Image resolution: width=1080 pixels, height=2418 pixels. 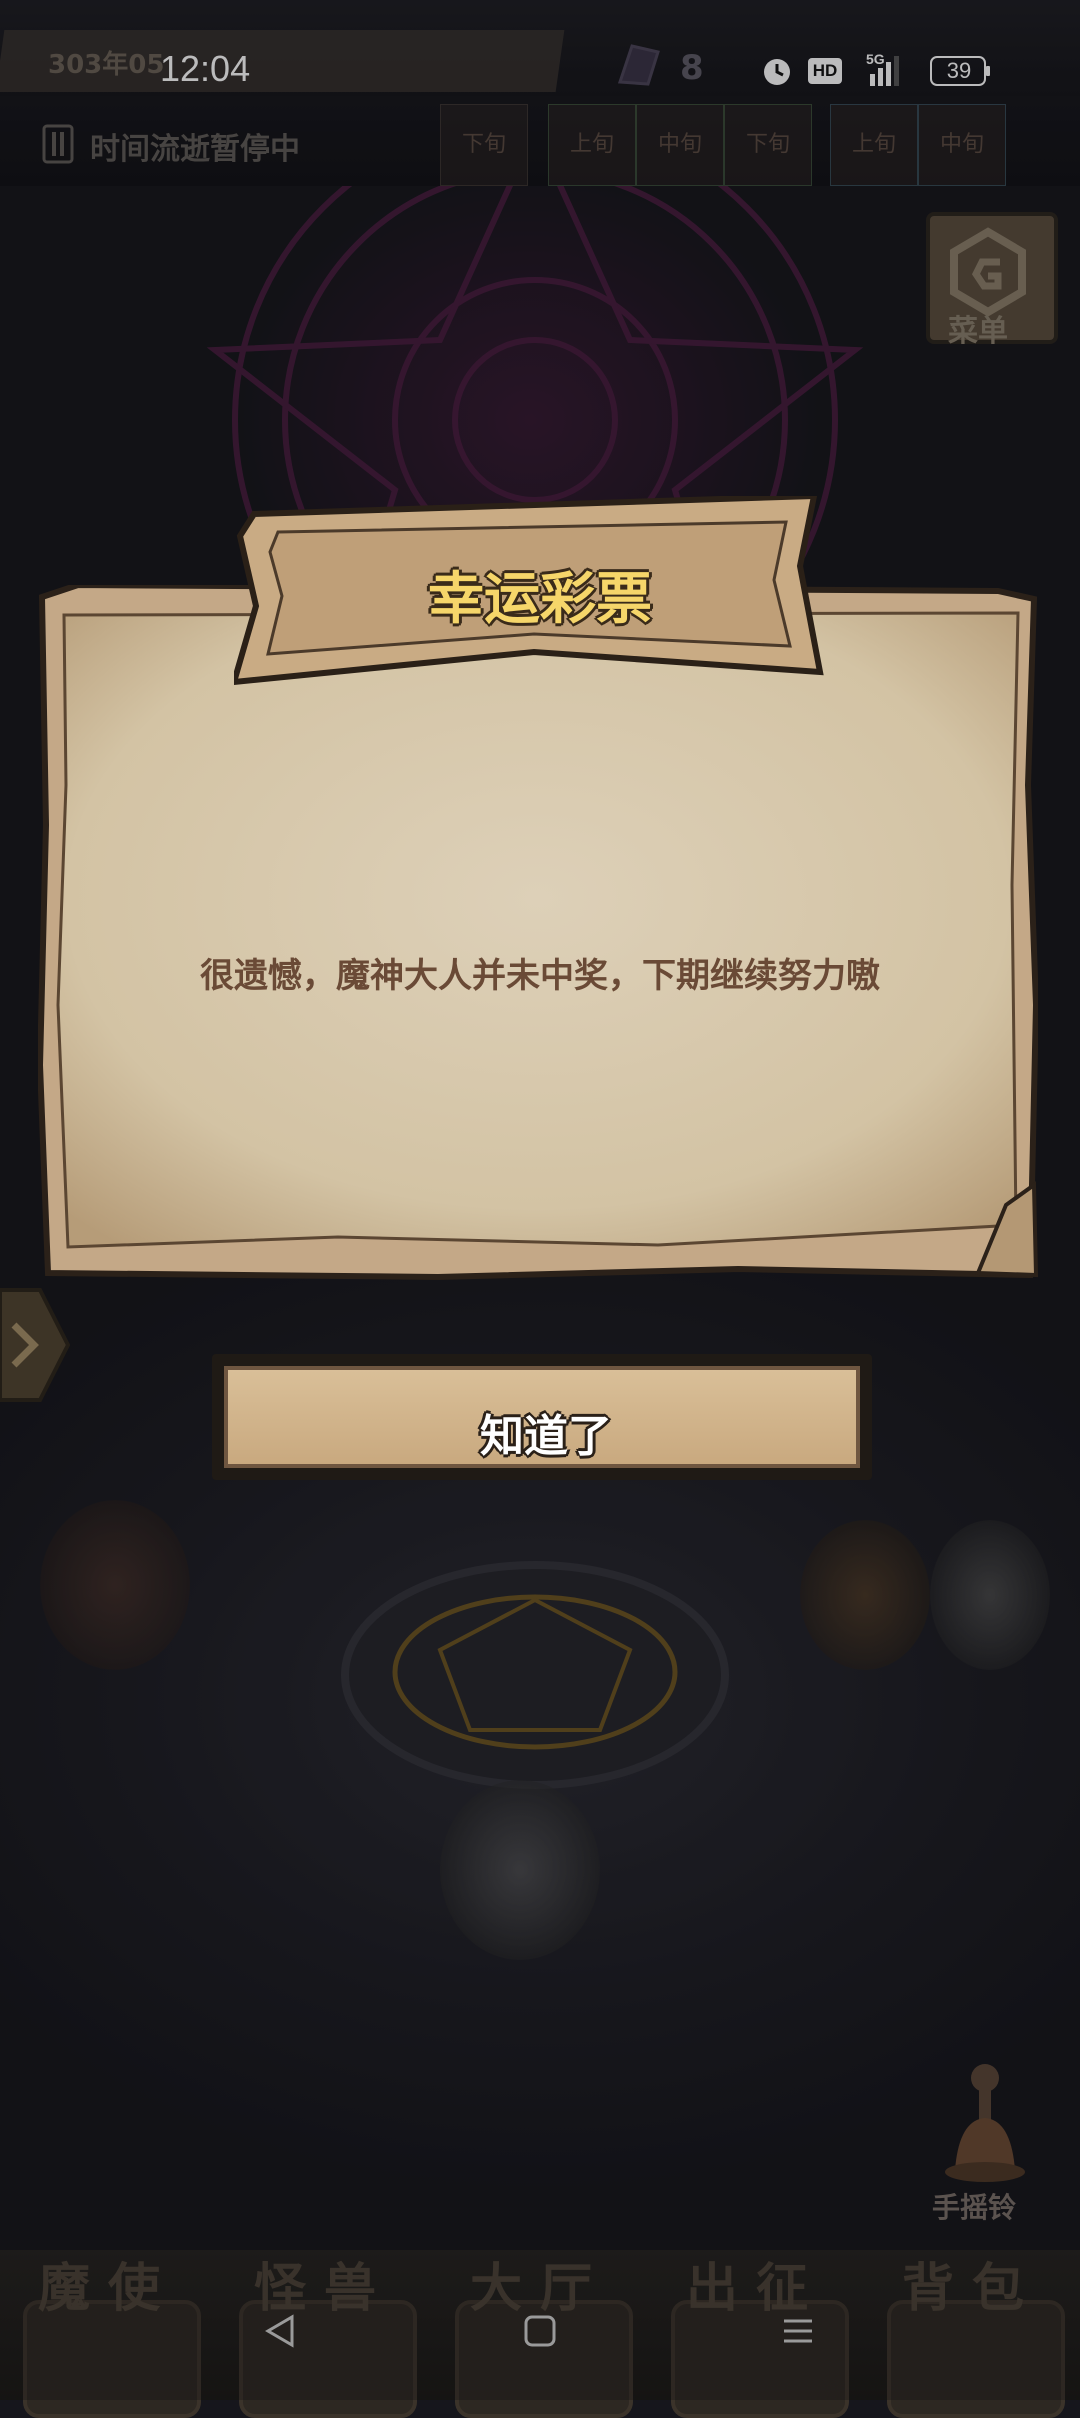 I want to click on confirm-button: 知道了, so click(x=542, y=1417).